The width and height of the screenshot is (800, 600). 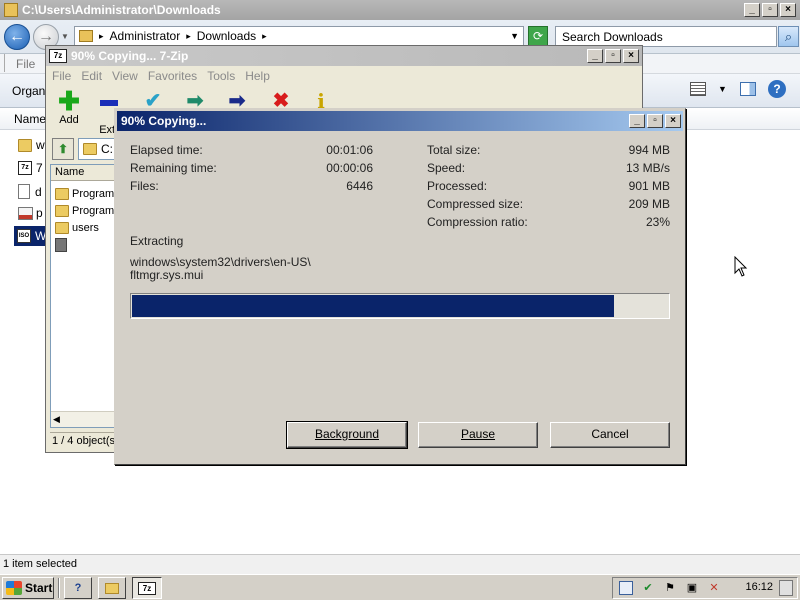 I want to click on operation-label: Extracting, so click(x=157, y=241).